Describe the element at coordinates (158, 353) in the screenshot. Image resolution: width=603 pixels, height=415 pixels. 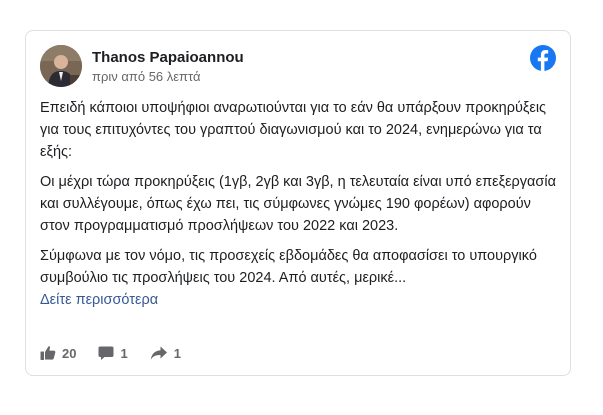
I see `share-arrow-icon` at that location.